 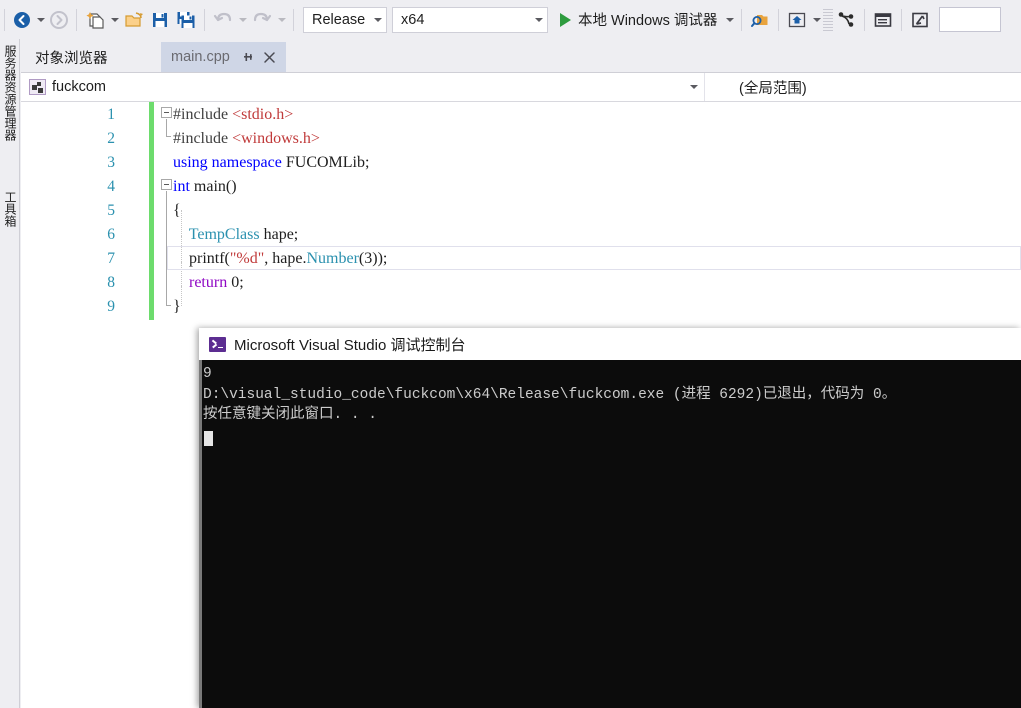 I want to click on close-icon, so click(x=270, y=57).